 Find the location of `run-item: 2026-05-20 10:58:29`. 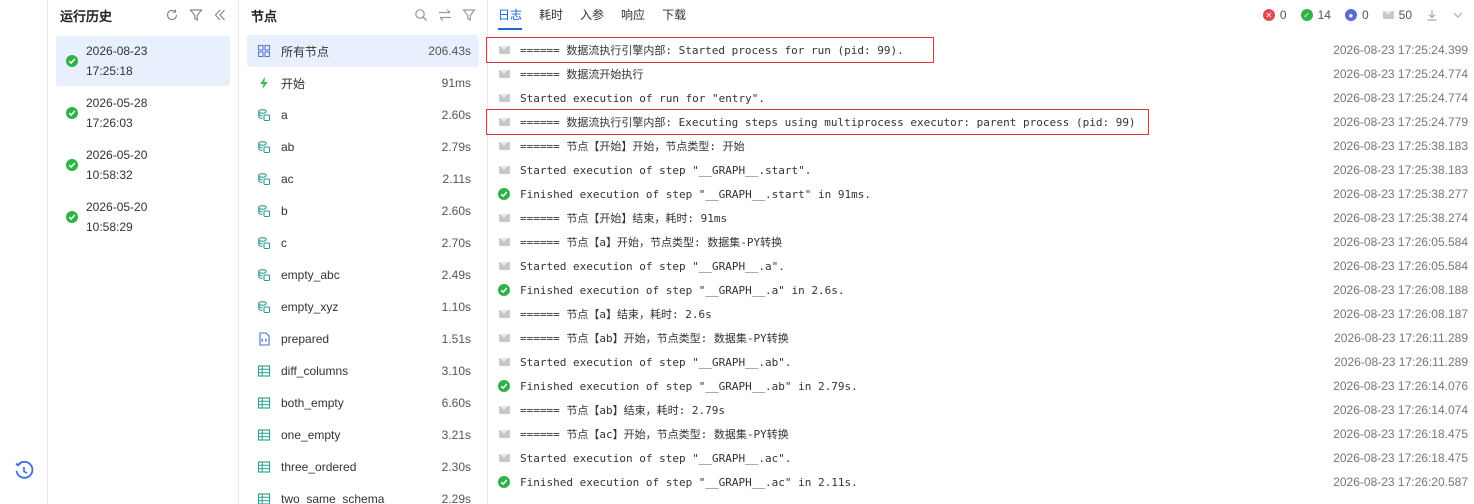

run-item: 2026-05-20 10:58:29 is located at coordinates (143, 217).